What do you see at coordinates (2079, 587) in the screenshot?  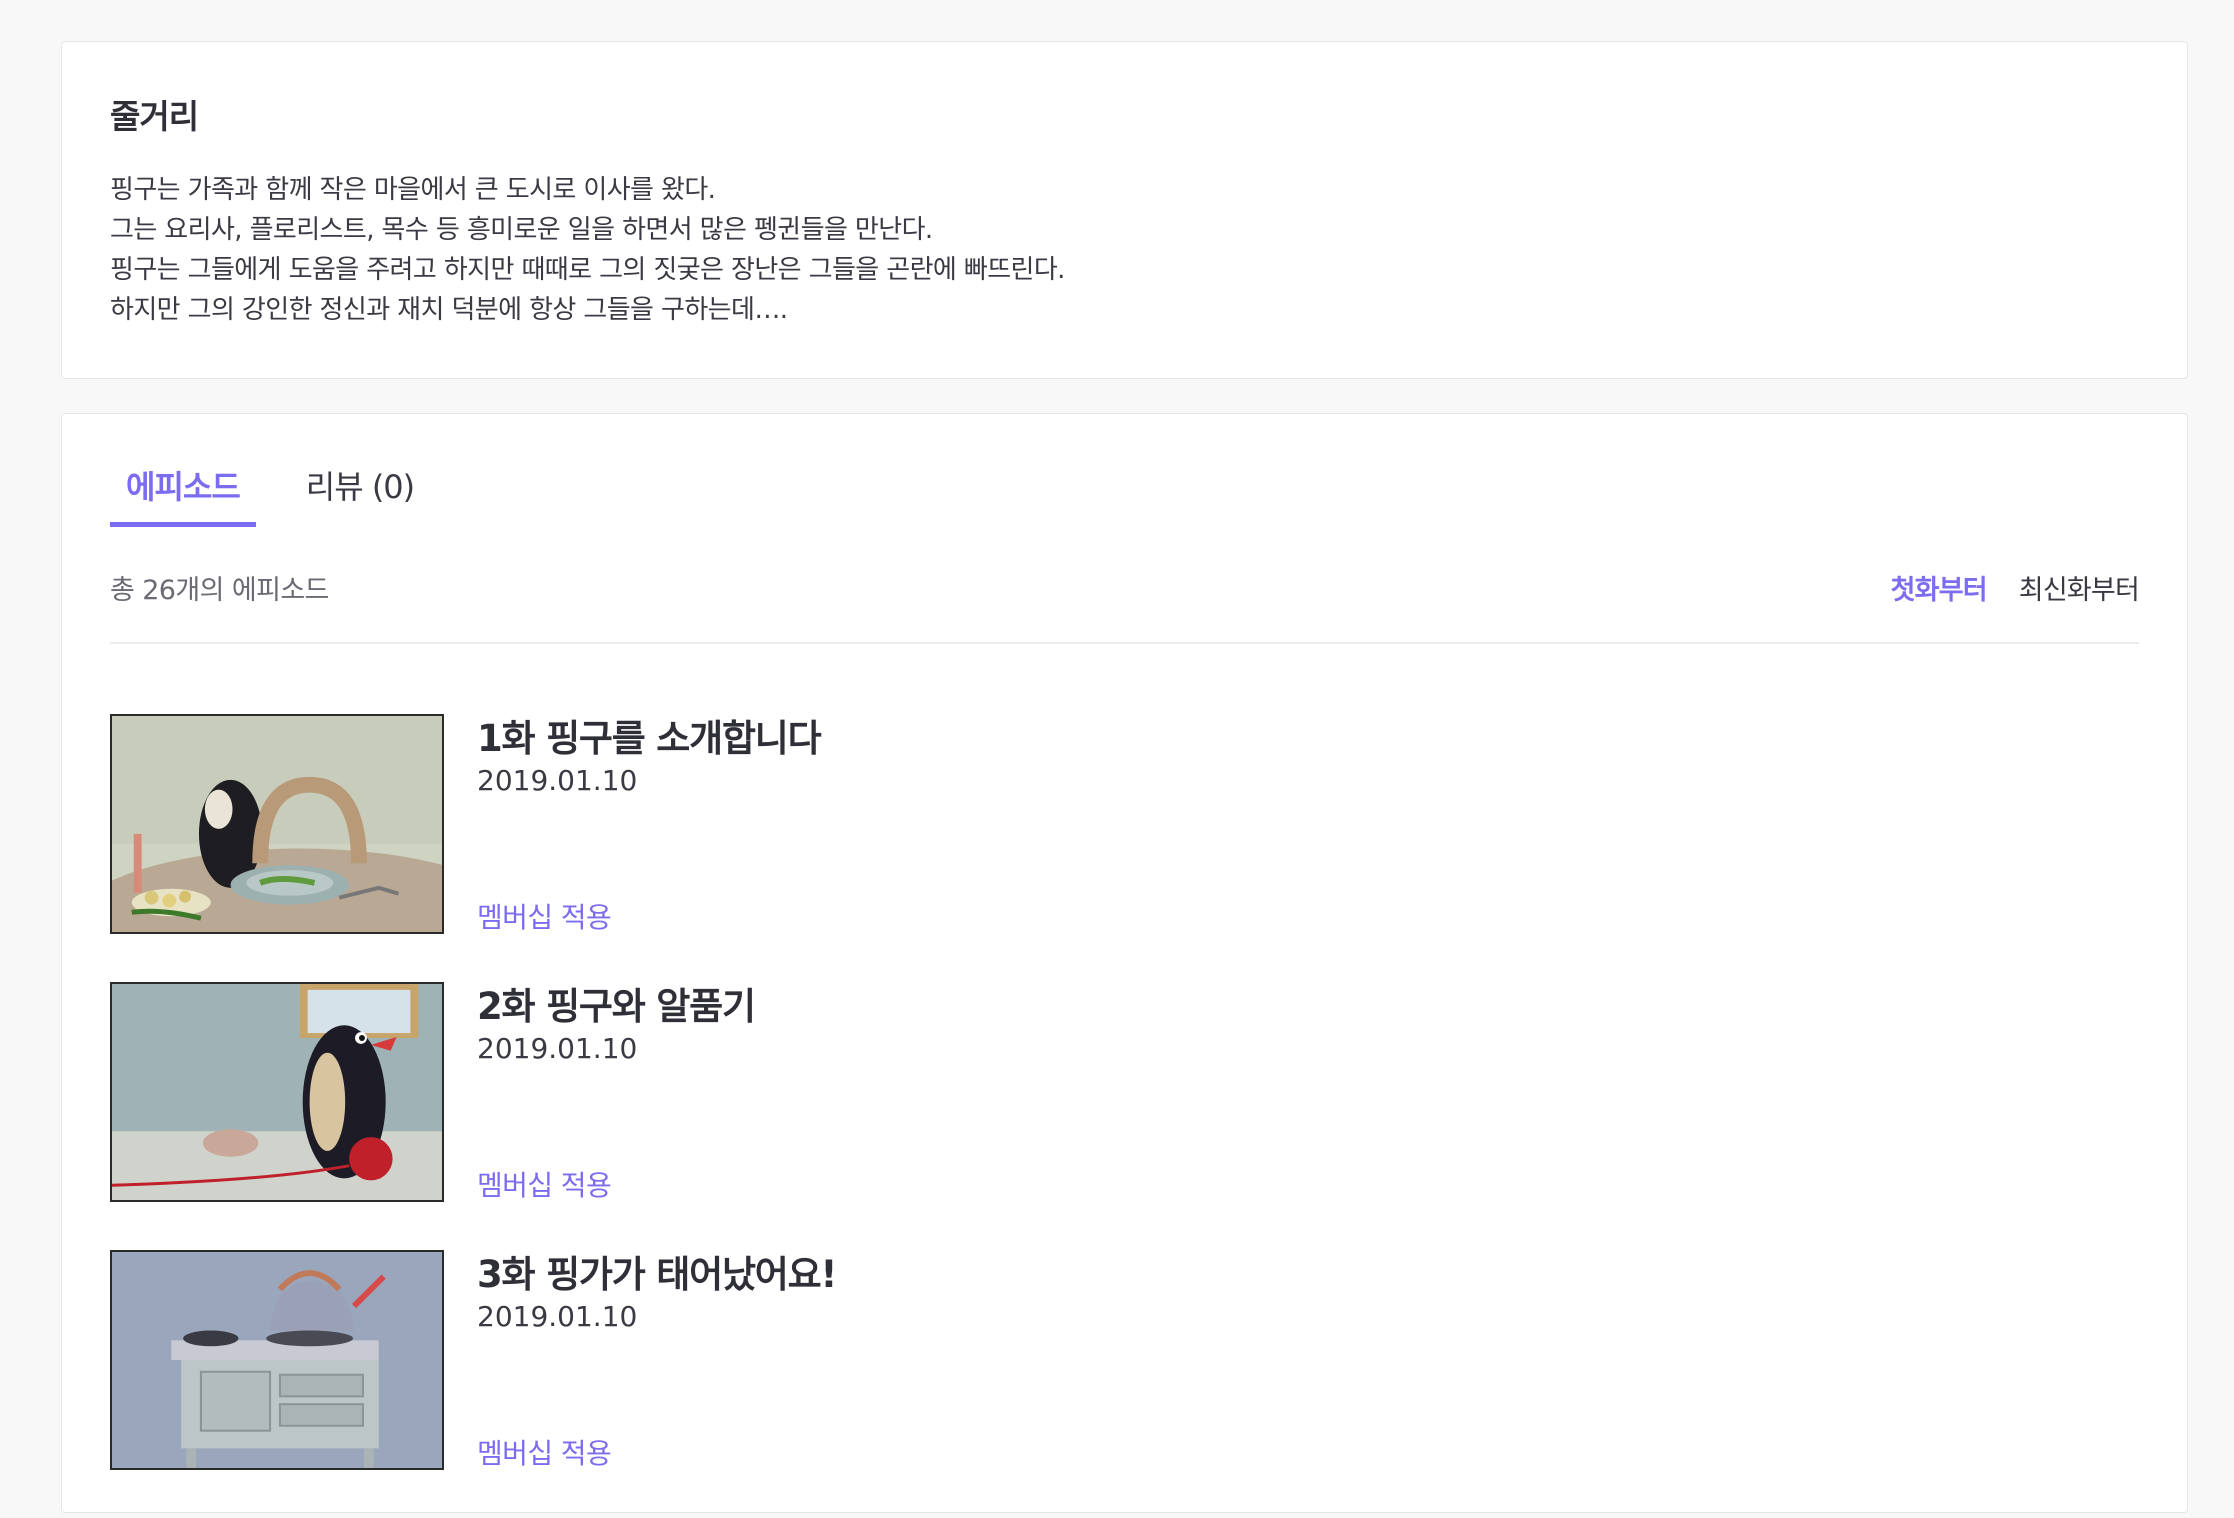 I see `sort-latest-button: 최신화부터` at bounding box center [2079, 587].